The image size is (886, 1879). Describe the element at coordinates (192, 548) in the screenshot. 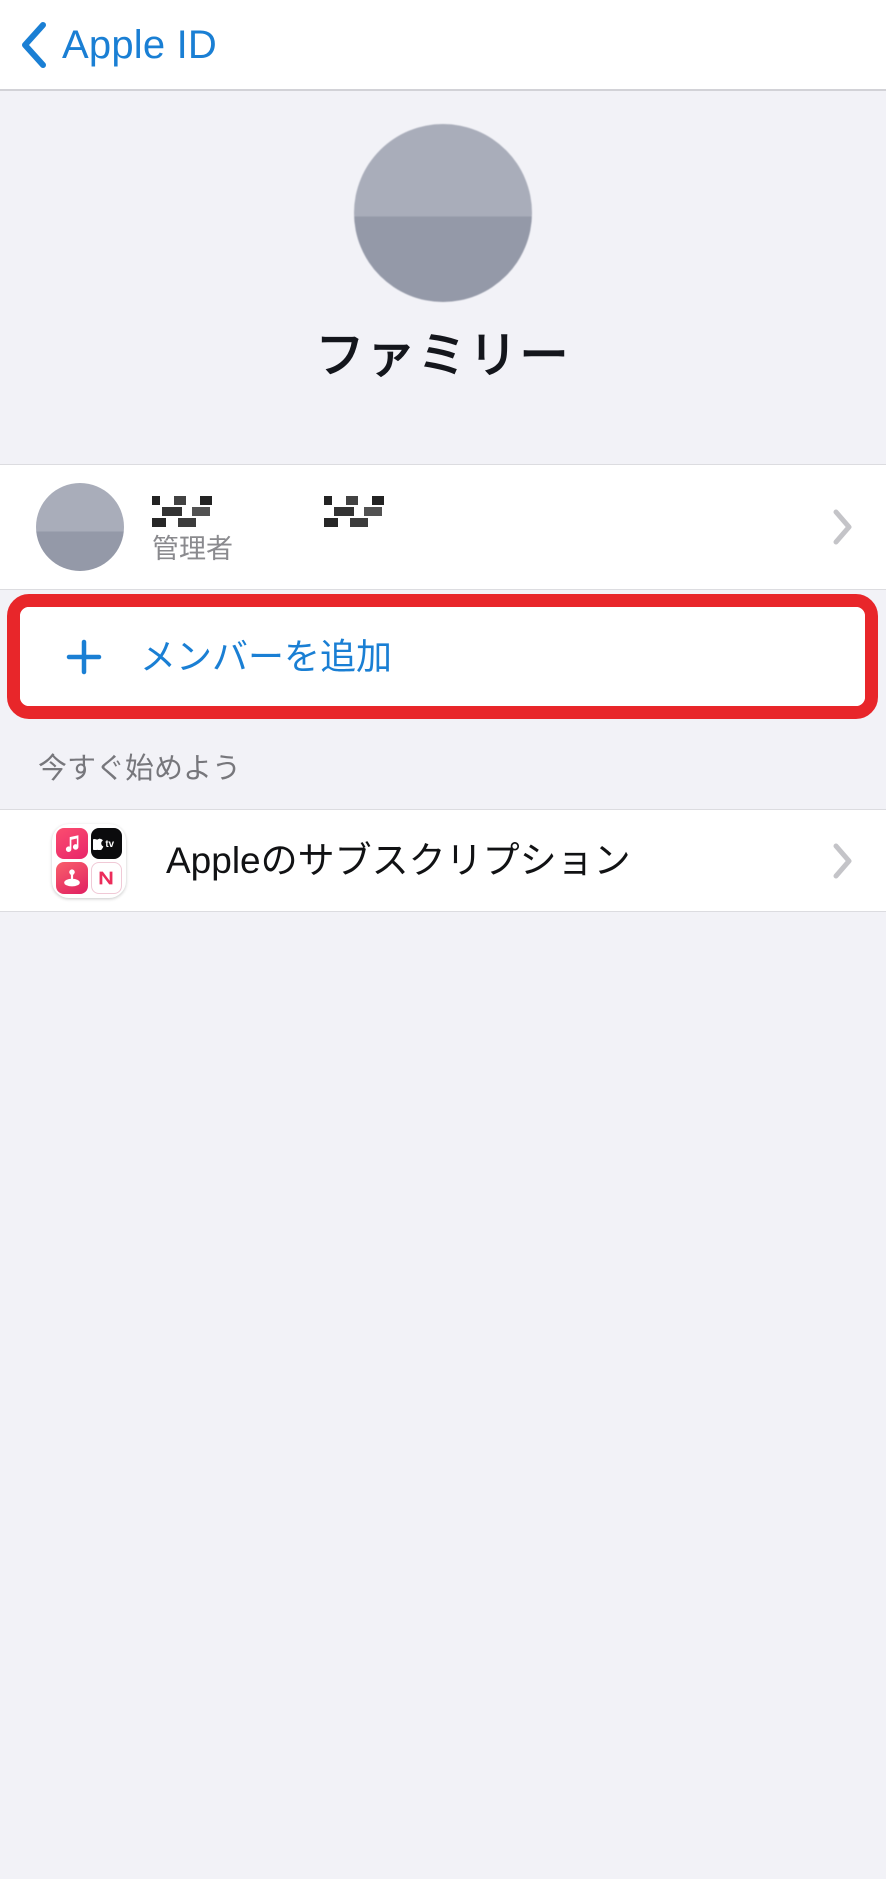

I see `member-role-label: 管理者` at that location.